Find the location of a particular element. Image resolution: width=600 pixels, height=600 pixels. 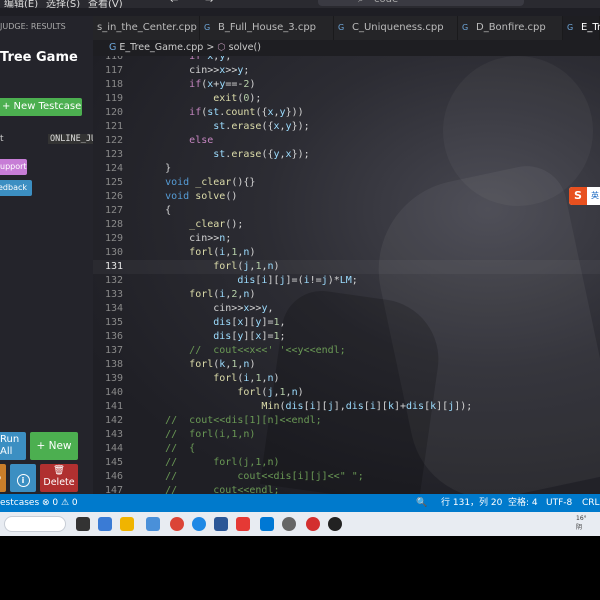

code-line: 129 cin>>n; is located at coordinates (346, 239).